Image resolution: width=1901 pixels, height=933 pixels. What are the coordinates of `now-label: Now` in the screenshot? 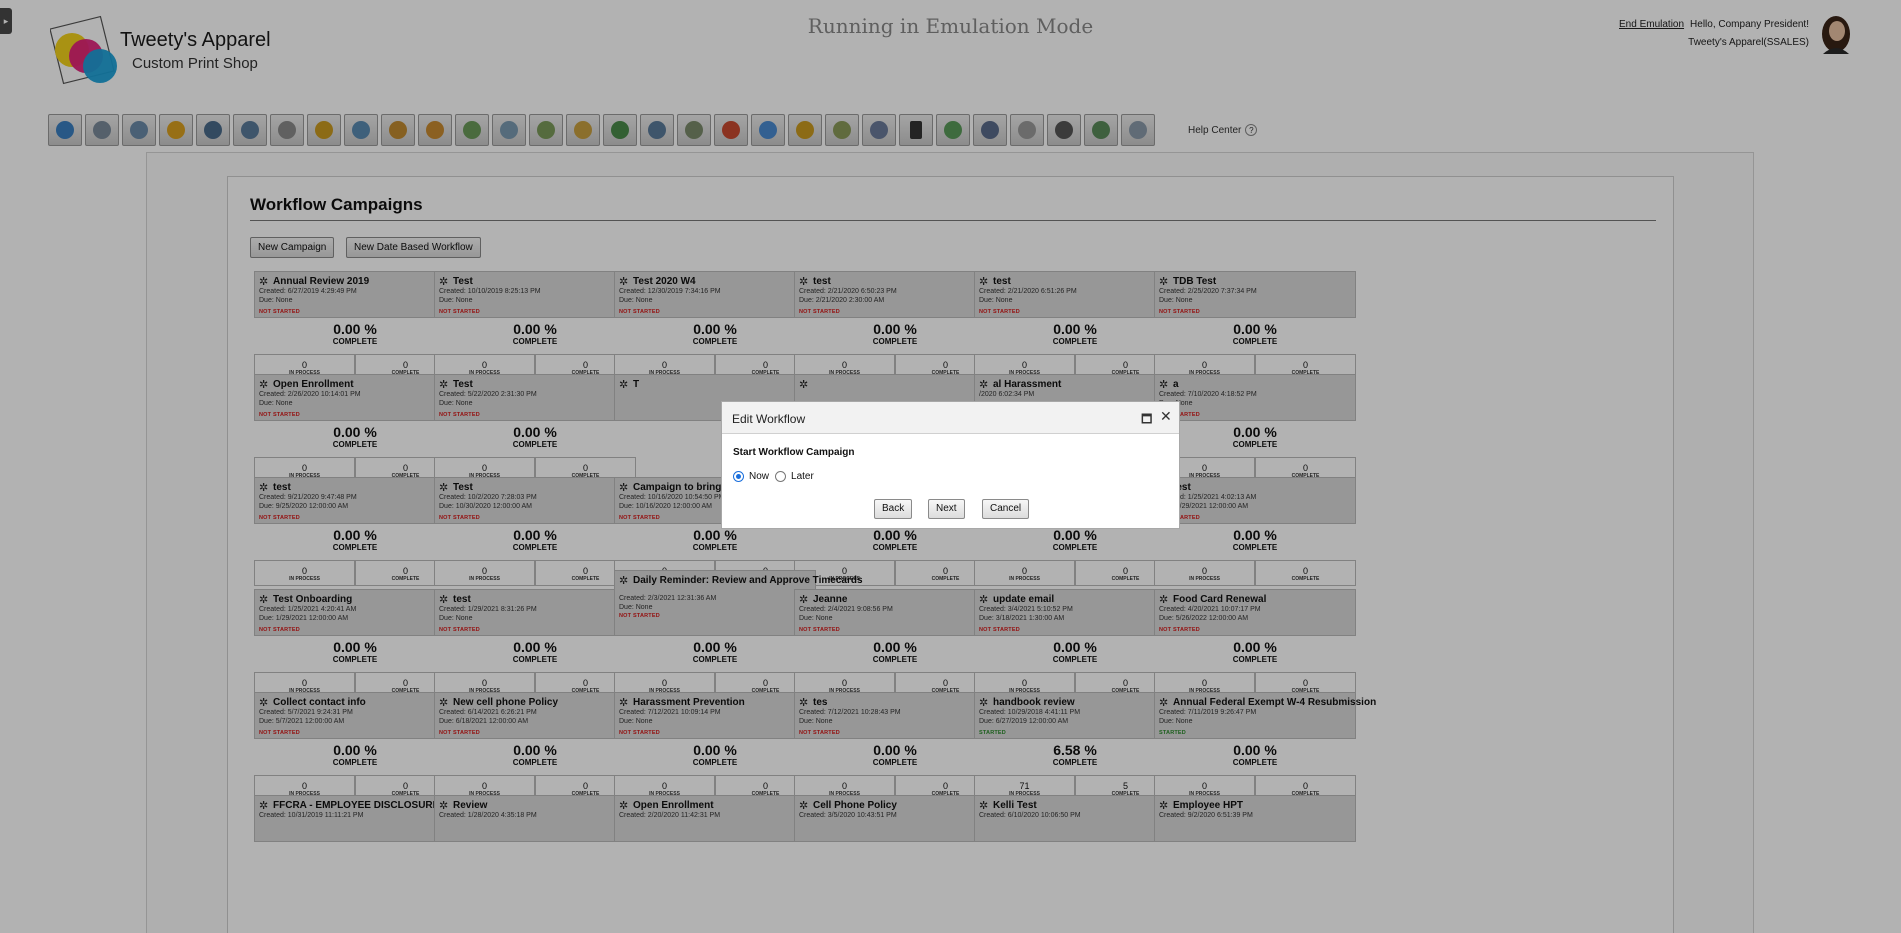 It's located at (759, 476).